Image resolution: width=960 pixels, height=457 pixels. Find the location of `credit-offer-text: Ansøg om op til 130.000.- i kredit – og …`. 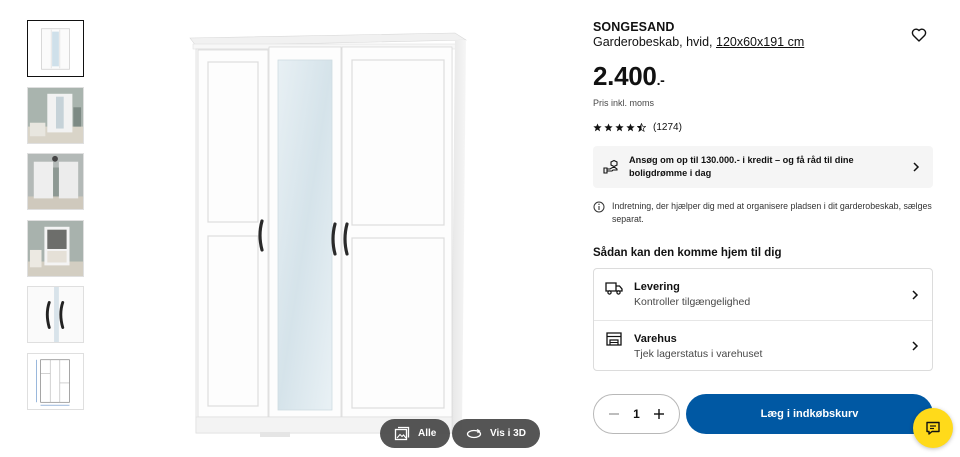

credit-offer-text: Ansøg om op til 130.000.- i kredit – og … is located at coordinates (741, 166).